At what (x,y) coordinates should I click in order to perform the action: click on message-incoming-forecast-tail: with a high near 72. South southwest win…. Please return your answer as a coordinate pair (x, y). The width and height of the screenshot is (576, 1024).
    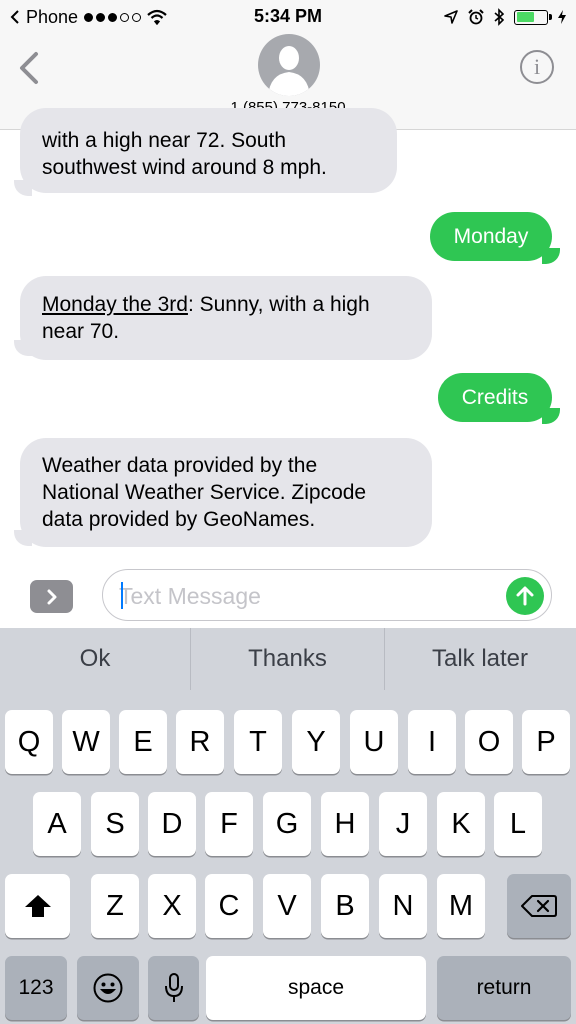
    Looking at the image, I should click on (208, 150).